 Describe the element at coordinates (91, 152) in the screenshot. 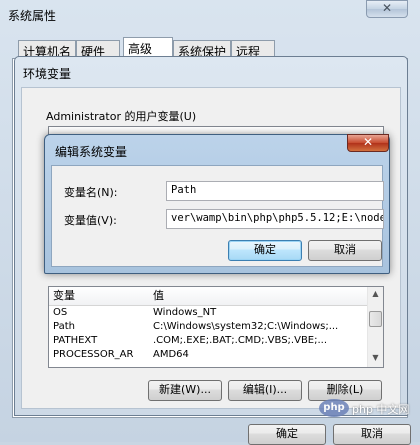

I see `edit-dialog-title: 编辑系统变量` at that location.